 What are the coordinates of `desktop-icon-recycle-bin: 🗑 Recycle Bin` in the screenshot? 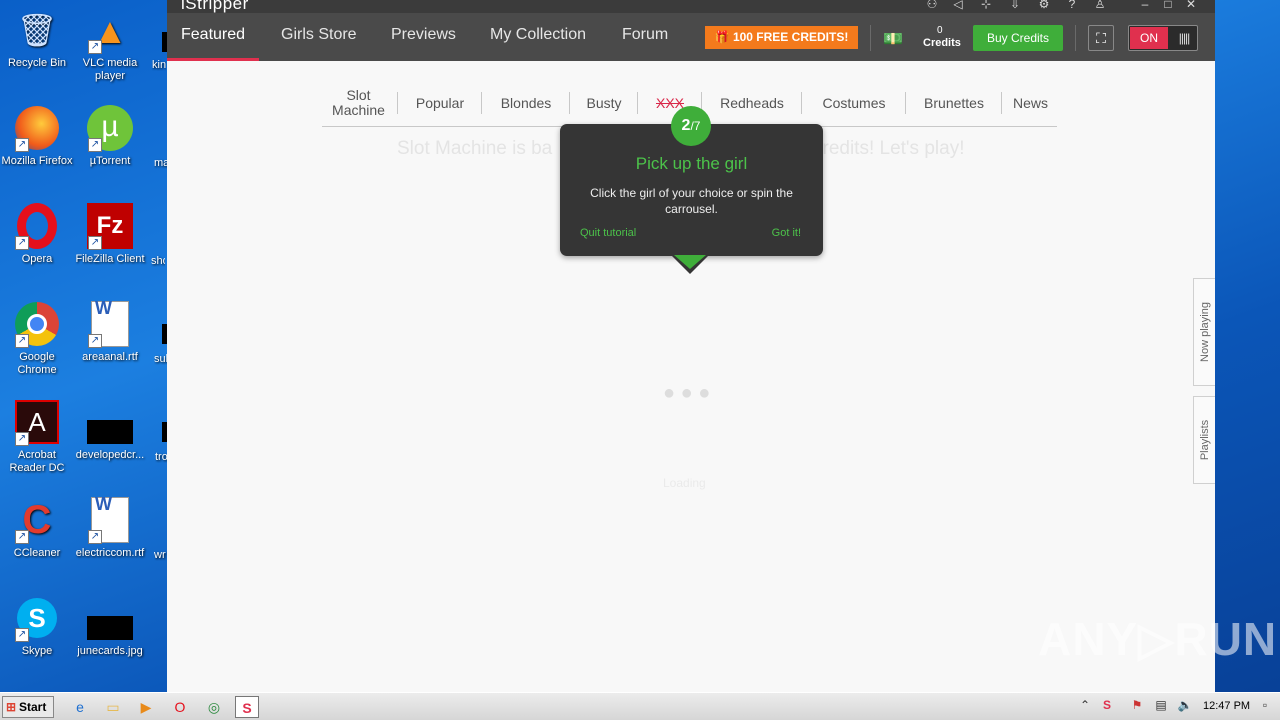 It's located at (37, 38).